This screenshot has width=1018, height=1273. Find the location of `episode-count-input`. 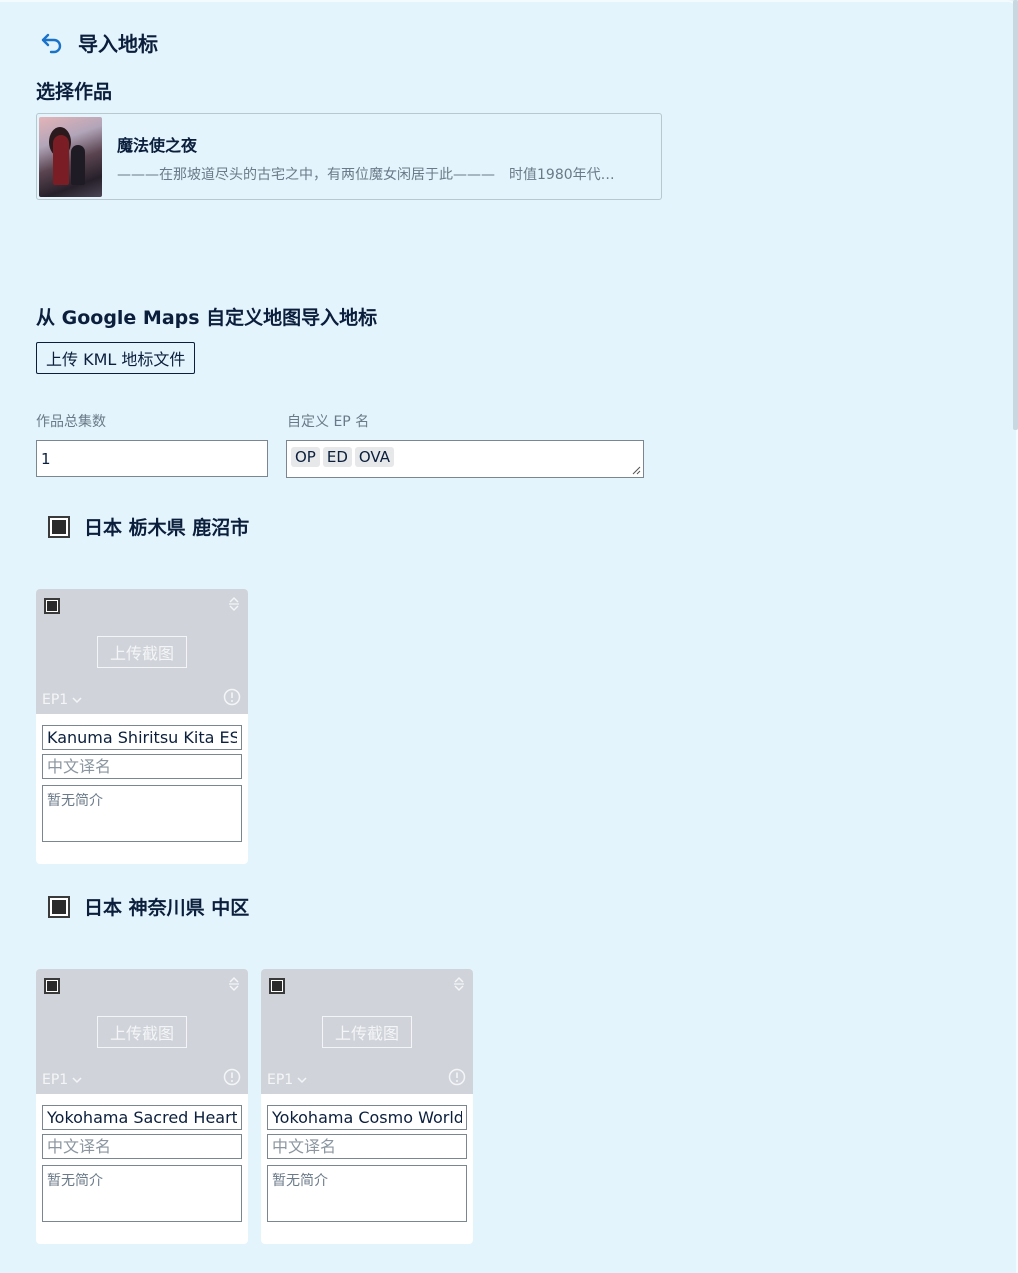

episode-count-input is located at coordinates (152, 458).